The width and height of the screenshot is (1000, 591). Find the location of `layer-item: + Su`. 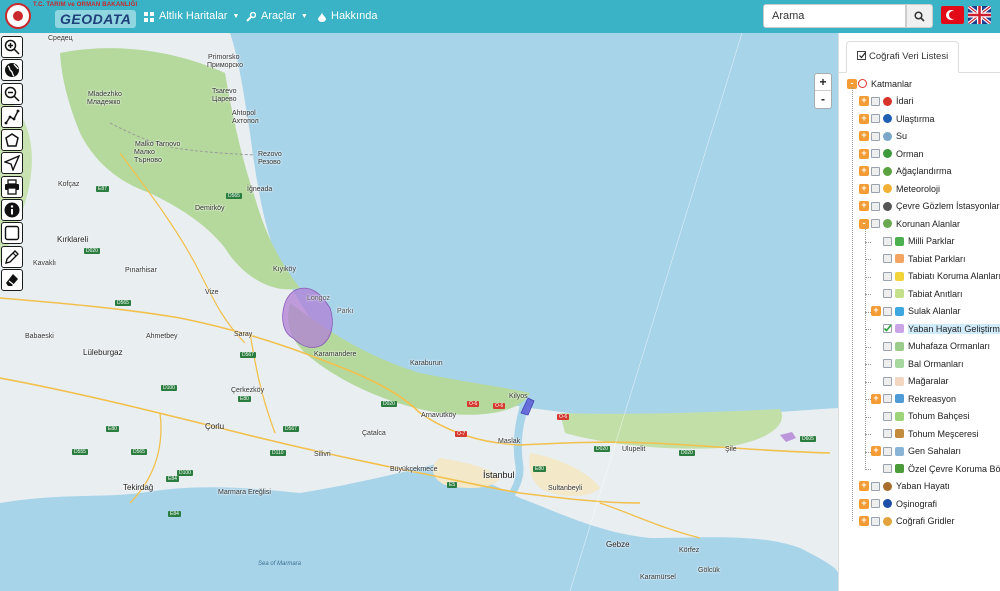

layer-item: + Su is located at coordinates (883, 136).